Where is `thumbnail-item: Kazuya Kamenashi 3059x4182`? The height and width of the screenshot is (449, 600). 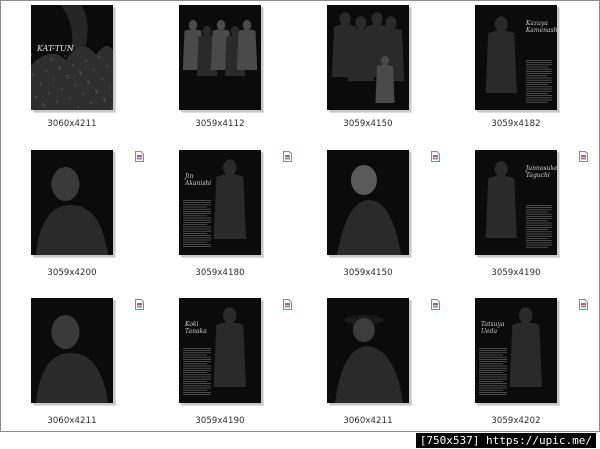
thumbnail-item: Kazuya Kamenashi 3059x4182 is located at coordinates (525, 72).